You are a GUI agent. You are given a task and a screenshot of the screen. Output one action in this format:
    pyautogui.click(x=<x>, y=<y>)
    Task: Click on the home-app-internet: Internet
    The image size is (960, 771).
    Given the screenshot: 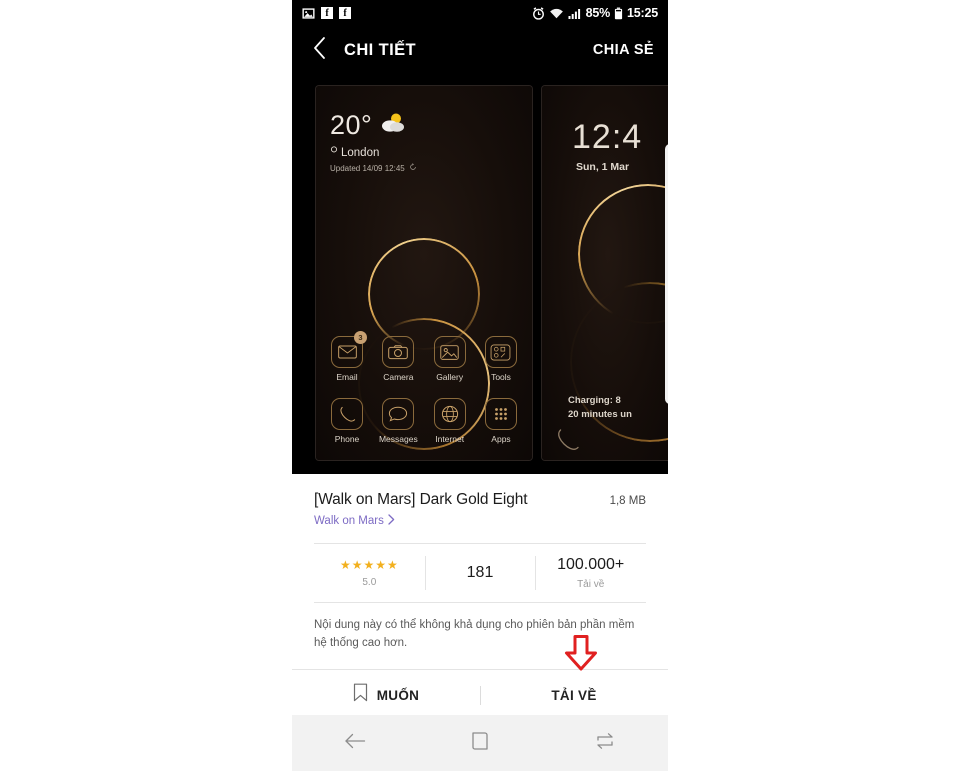 What is the action you would take?
    pyautogui.click(x=450, y=421)
    